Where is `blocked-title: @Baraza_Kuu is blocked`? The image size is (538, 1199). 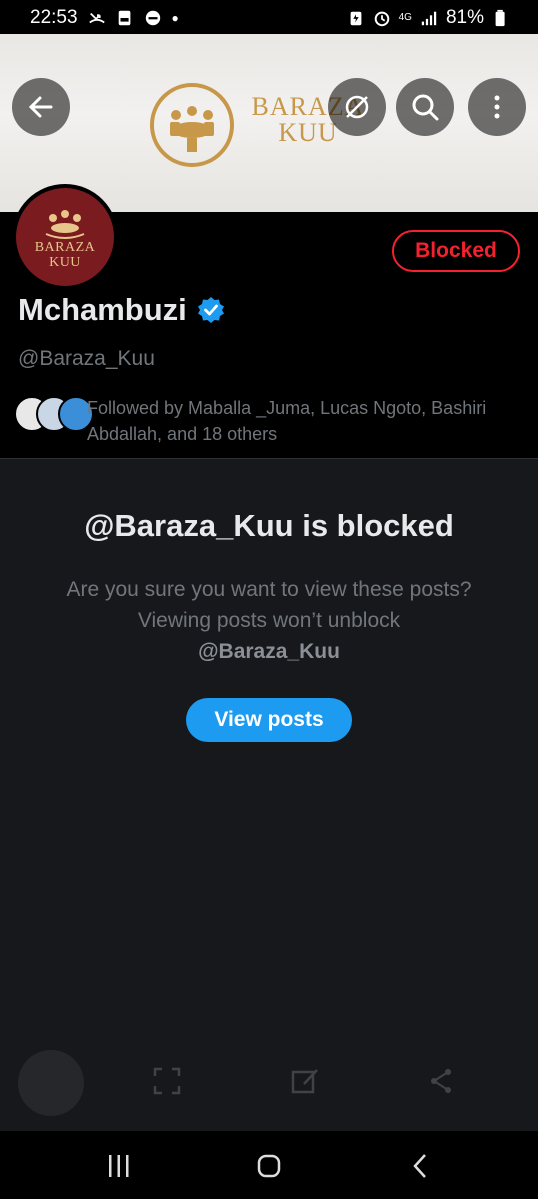
blocked-title: @Baraza_Kuu is blocked is located at coordinates (269, 525).